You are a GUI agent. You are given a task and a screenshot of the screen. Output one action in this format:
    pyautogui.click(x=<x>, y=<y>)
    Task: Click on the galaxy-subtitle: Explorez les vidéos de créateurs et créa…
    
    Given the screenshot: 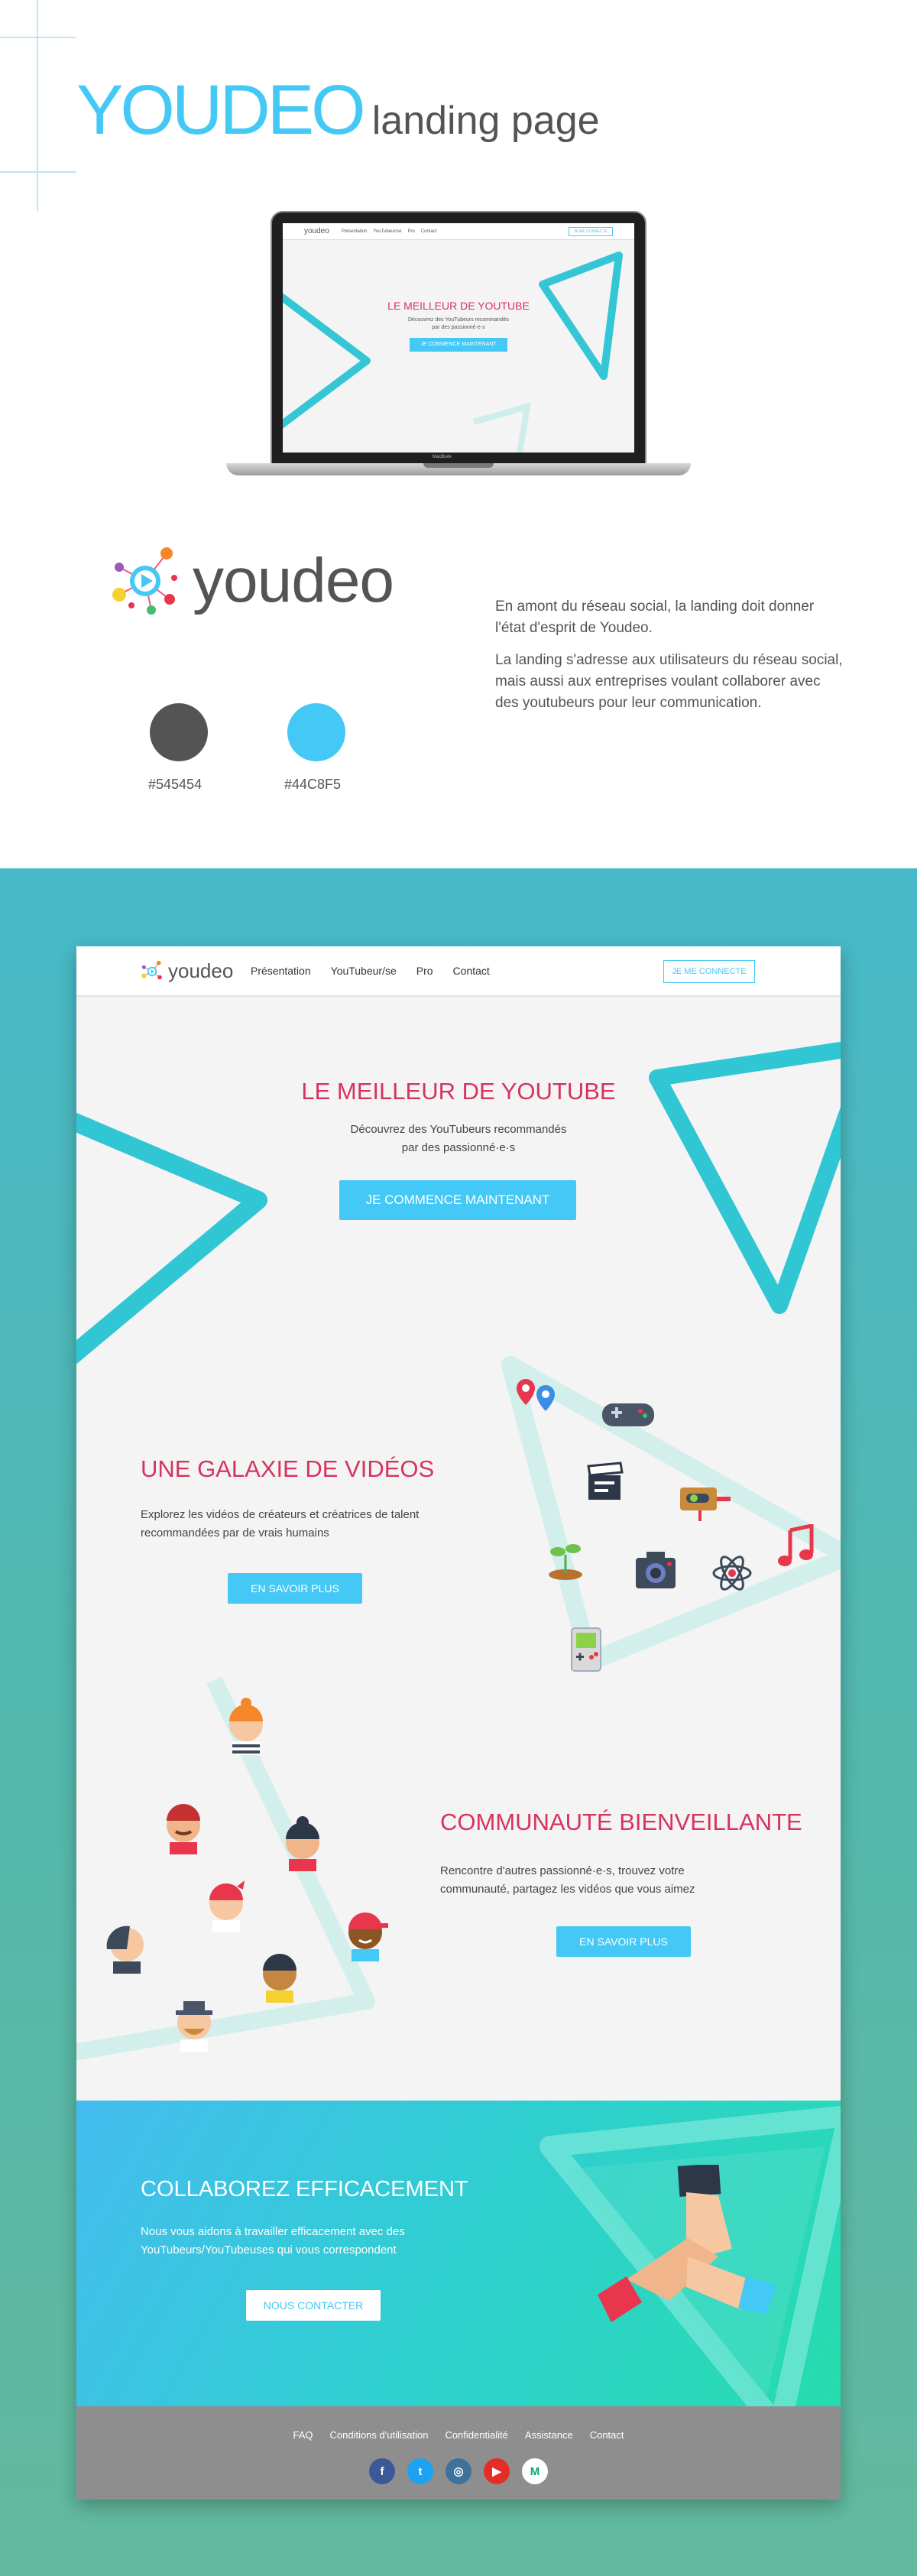 What is the action you would take?
    pyautogui.click(x=320, y=1524)
    